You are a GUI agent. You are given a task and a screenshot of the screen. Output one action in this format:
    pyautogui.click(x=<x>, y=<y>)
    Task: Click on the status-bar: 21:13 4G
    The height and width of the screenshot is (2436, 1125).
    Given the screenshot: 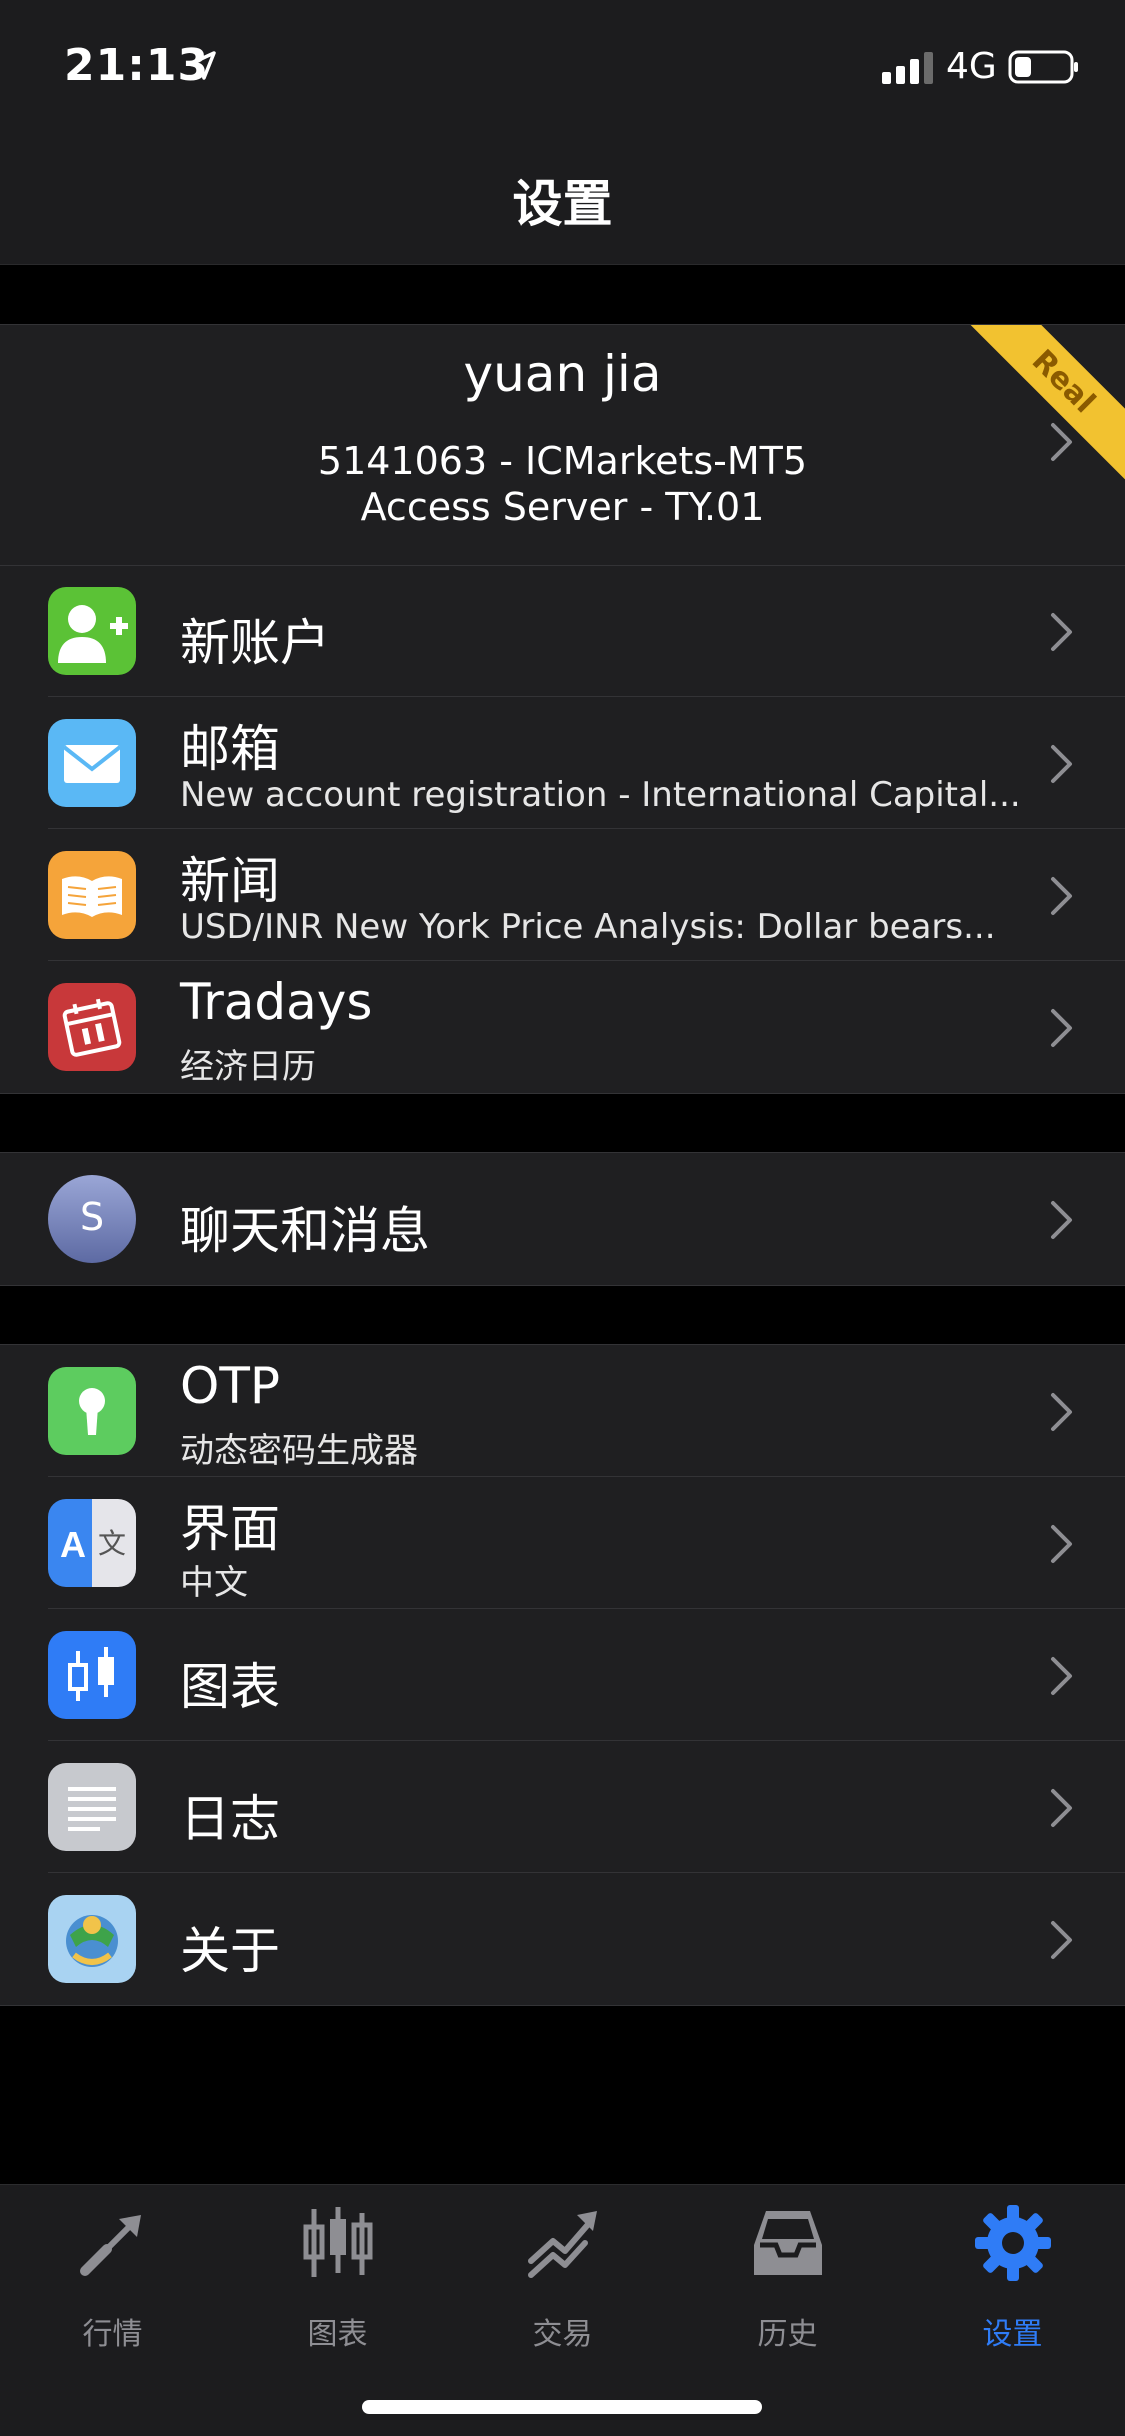 What is the action you would take?
    pyautogui.click(x=562, y=66)
    